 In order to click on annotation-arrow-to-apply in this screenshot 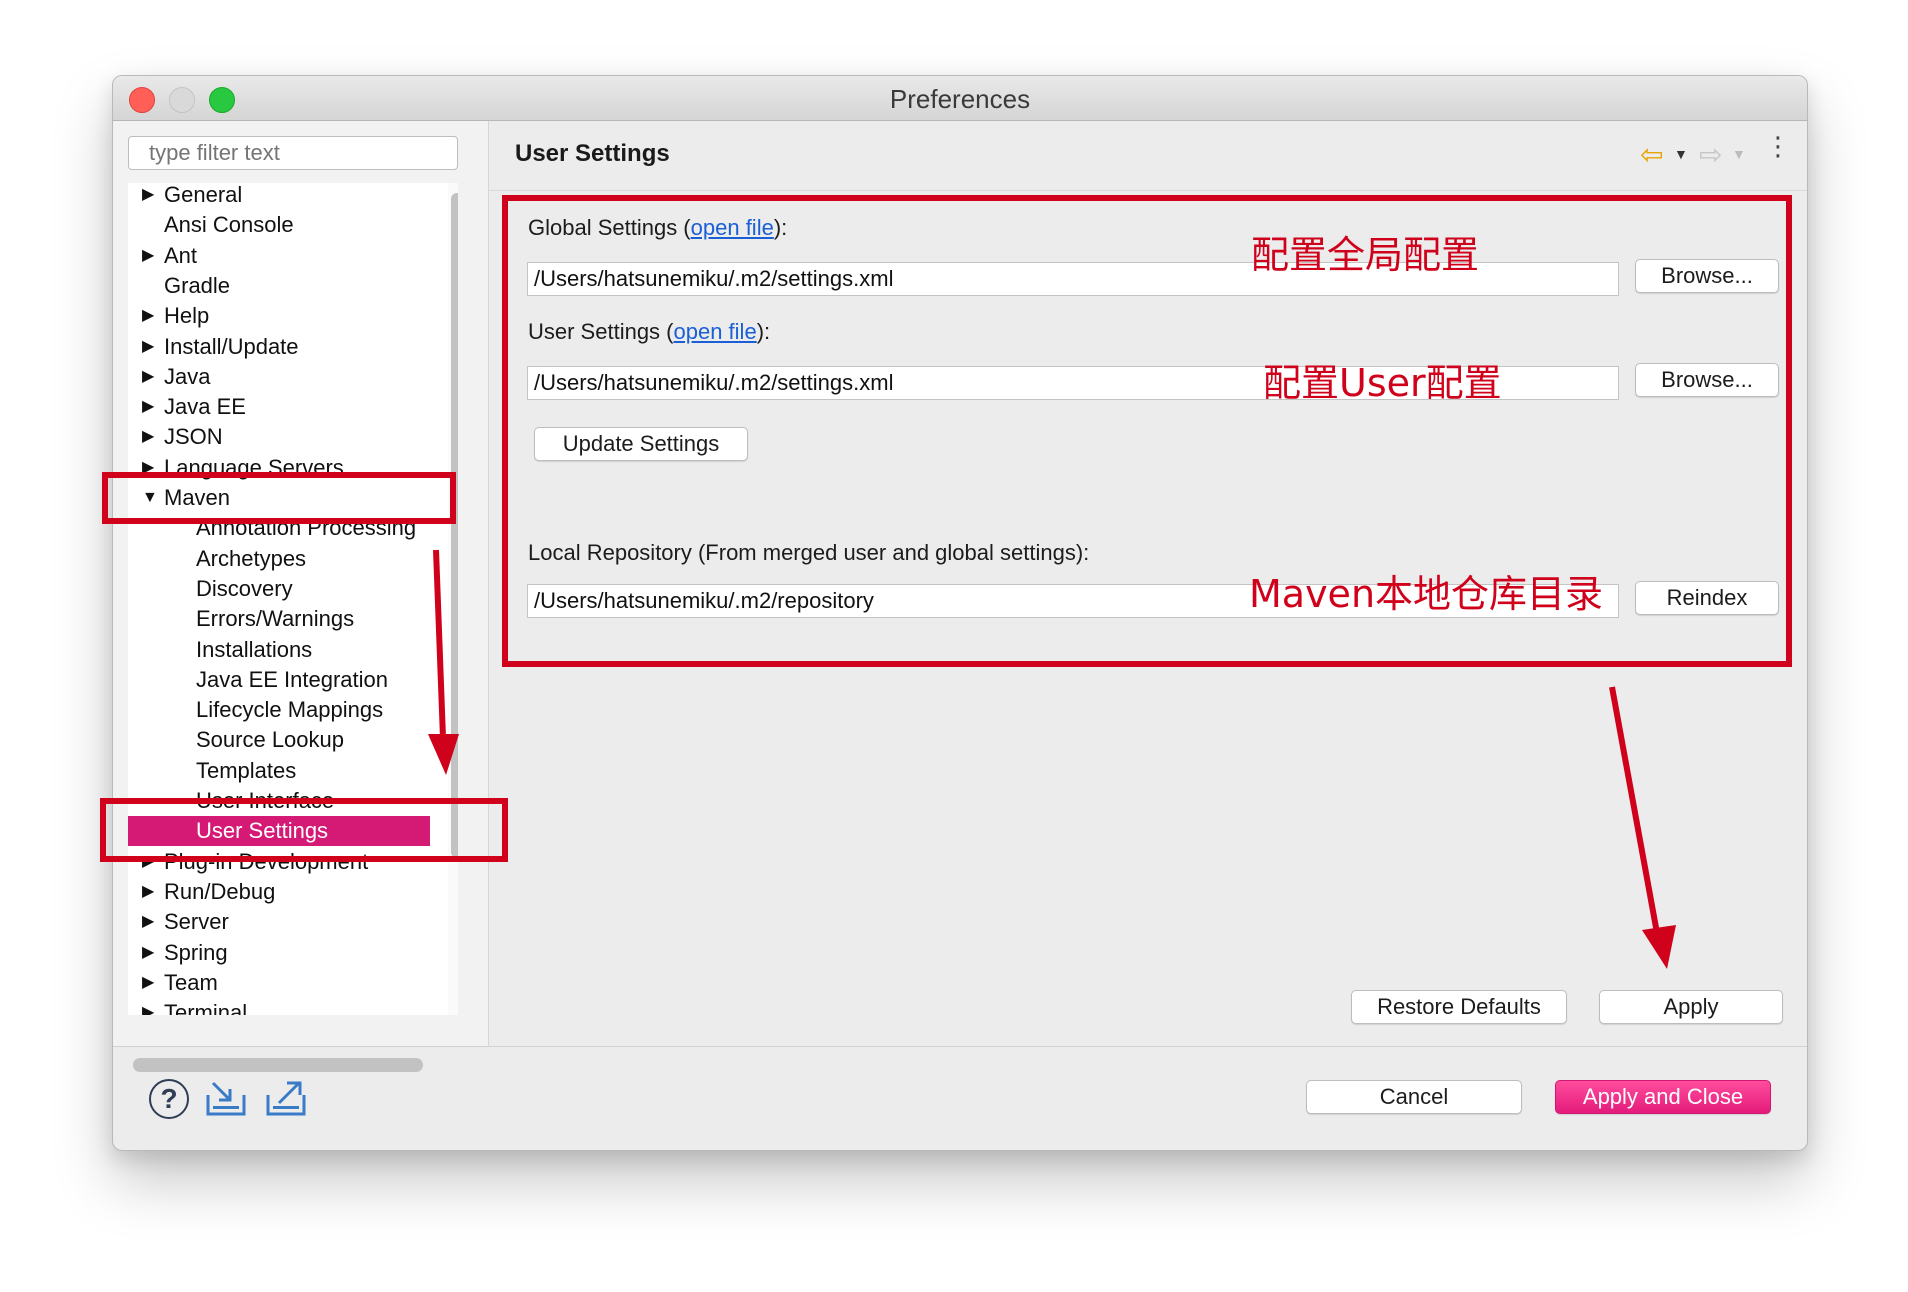, I will do `click(1634, 810)`.